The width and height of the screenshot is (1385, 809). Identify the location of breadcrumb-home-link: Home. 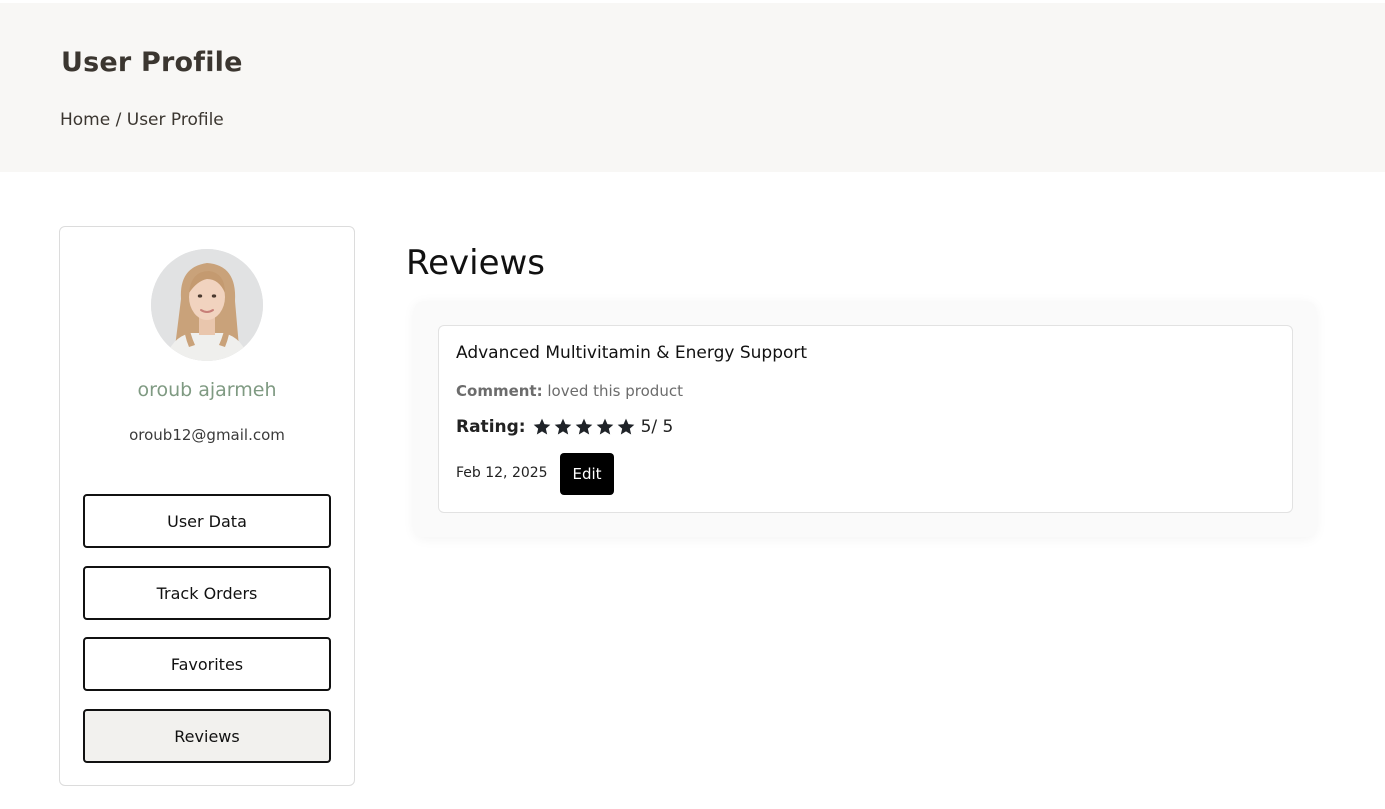
(85, 120).